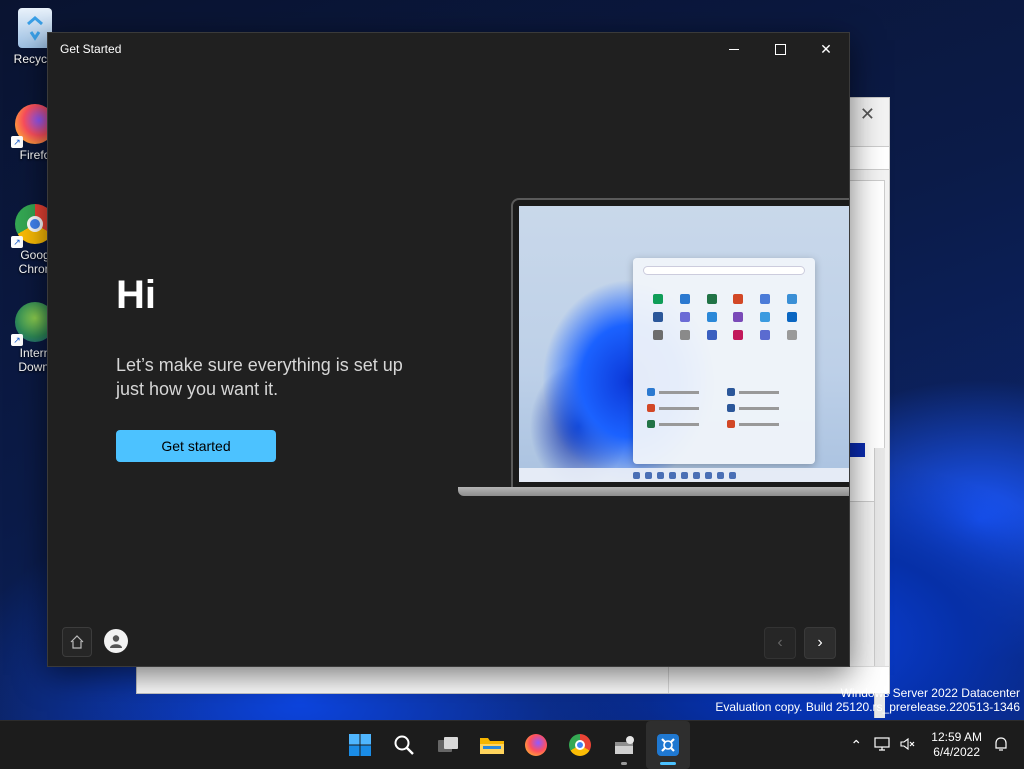 This screenshot has width=1024, height=769. Describe the element at coordinates (869, 158) in the screenshot. I see `background-window-field` at that location.